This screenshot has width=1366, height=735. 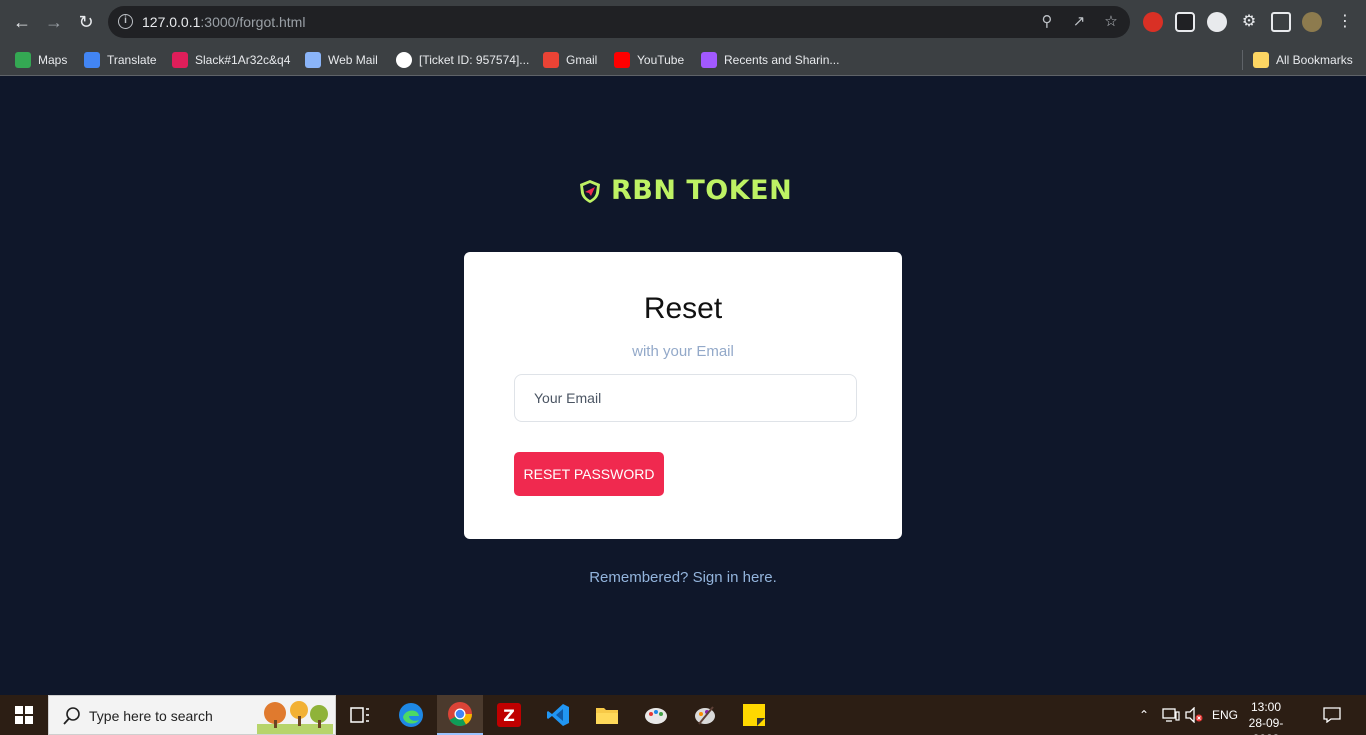 I want to click on clock-time: 13:00, so click(x=1266, y=707).